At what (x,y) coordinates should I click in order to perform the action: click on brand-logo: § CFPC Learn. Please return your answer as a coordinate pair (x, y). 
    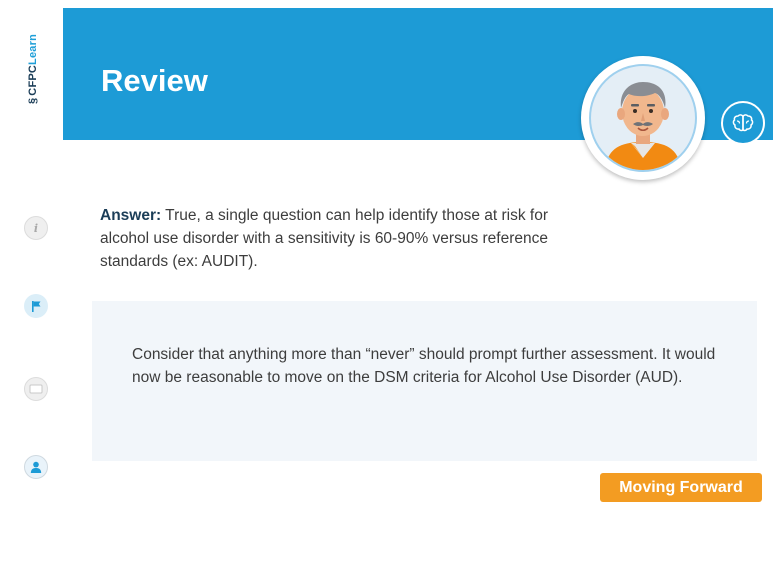
    Looking at the image, I should click on (33, 69).